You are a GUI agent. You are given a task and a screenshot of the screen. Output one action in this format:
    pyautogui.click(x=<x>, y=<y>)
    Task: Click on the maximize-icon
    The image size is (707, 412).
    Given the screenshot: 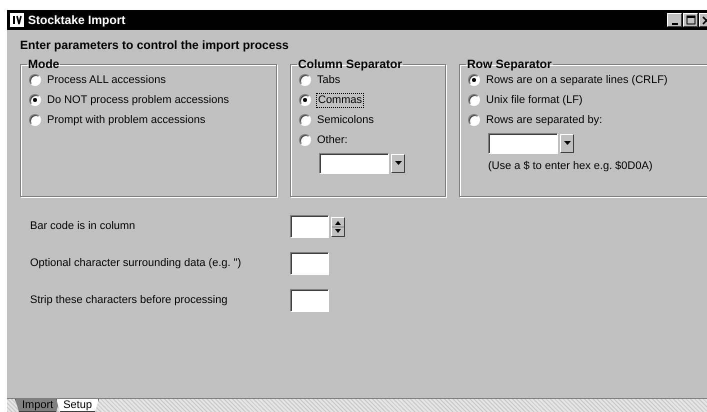 What is the action you would take?
    pyautogui.click(x=690, y=20)
    